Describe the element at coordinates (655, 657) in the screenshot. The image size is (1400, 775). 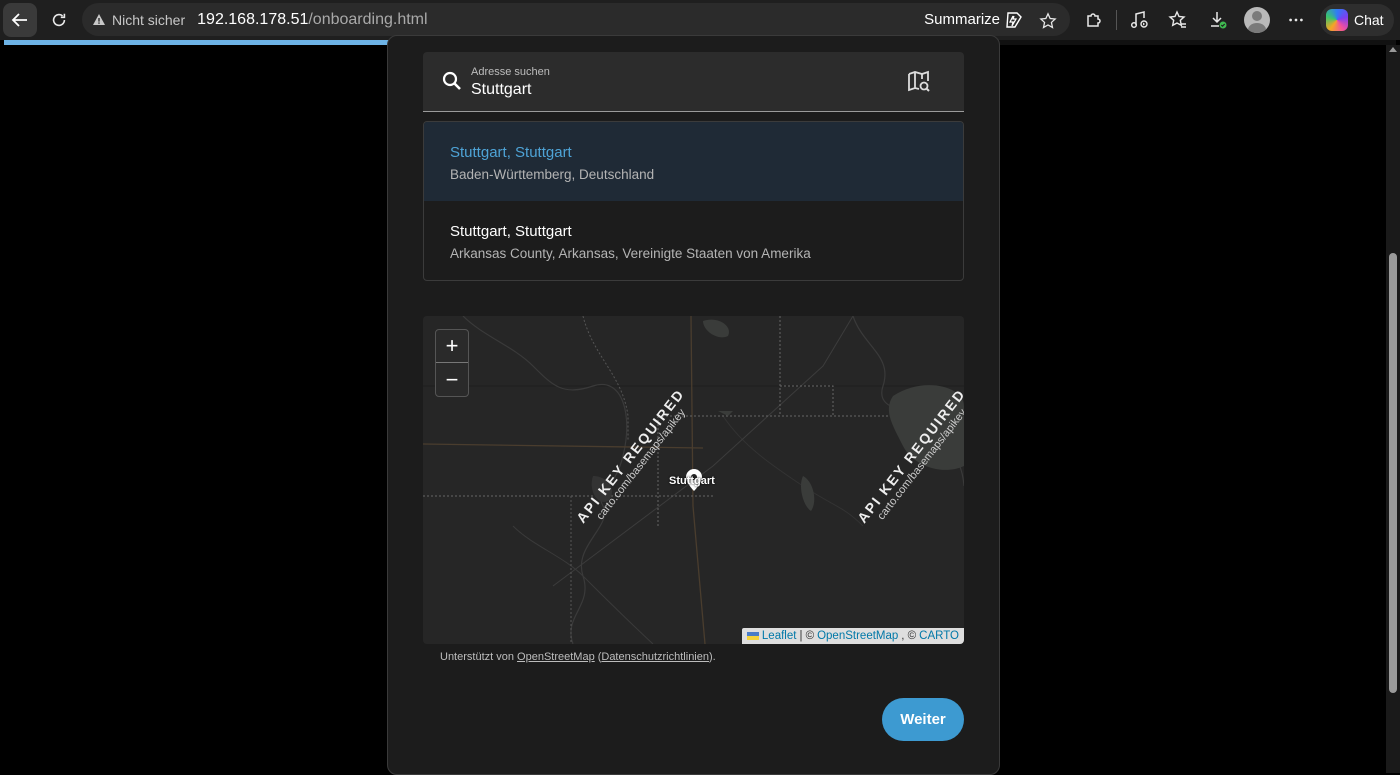
I see `privacy-link: Datenschutzrichtlinien` at that location.